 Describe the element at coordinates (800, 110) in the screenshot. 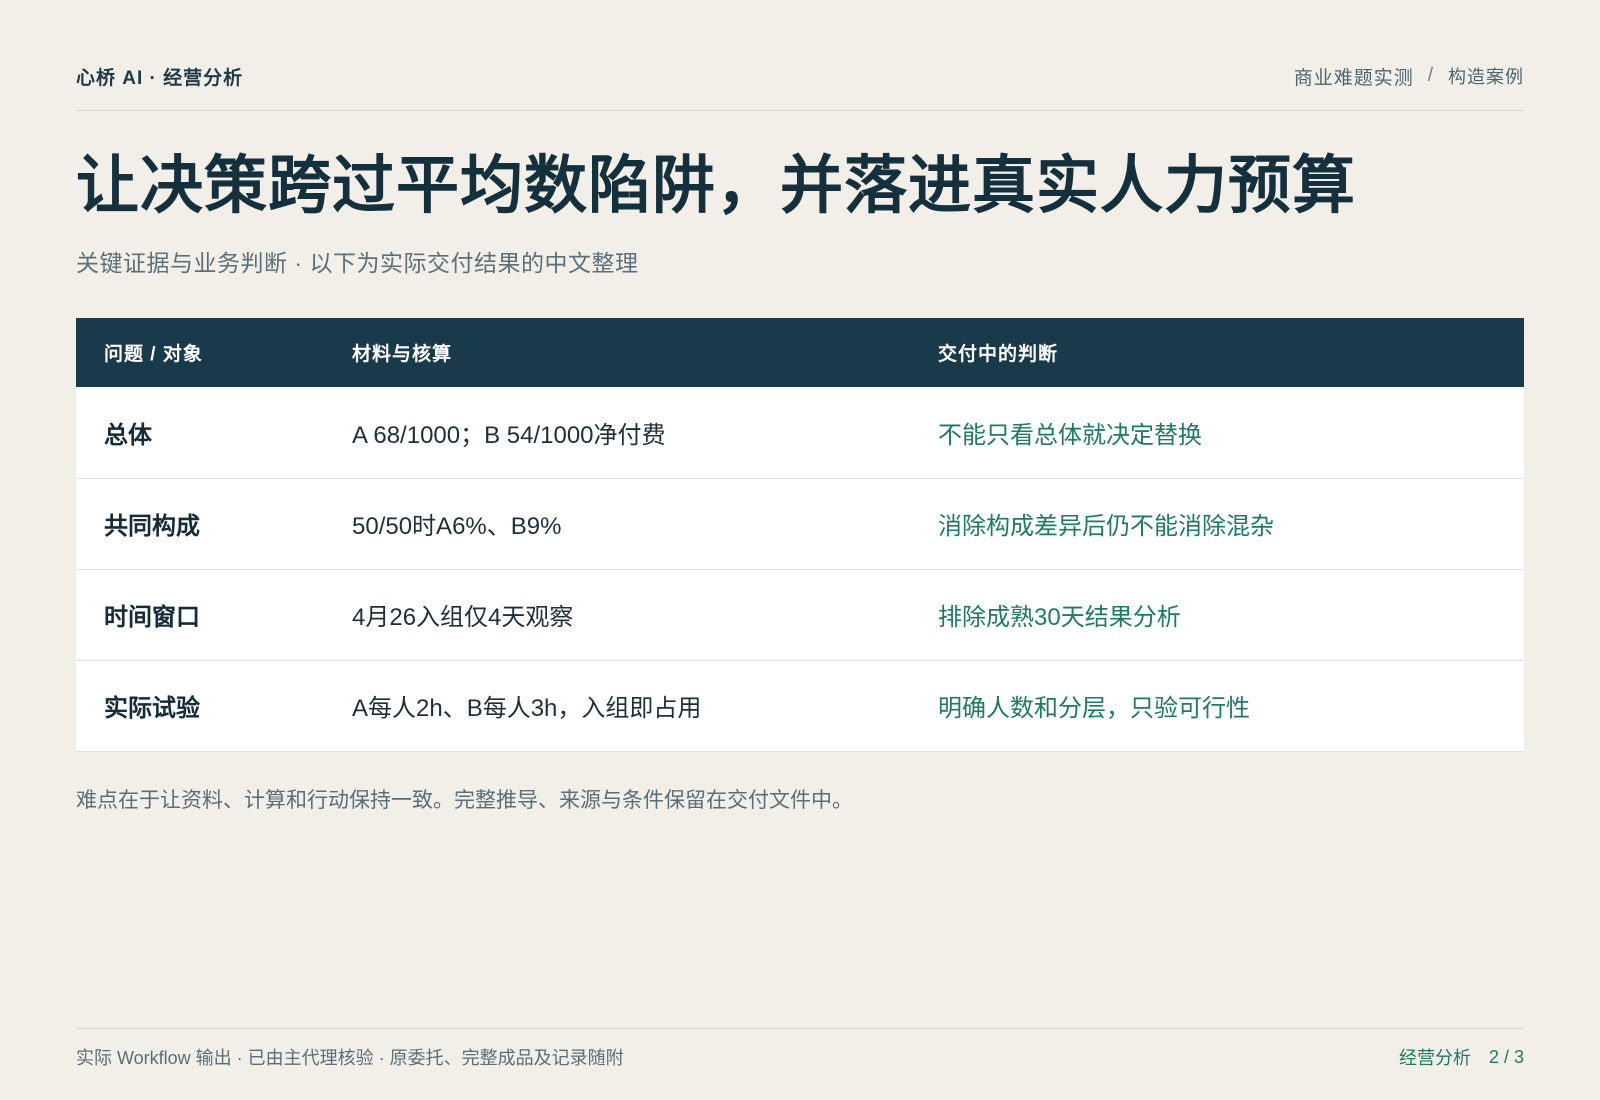

I see `header-divider` at that location.